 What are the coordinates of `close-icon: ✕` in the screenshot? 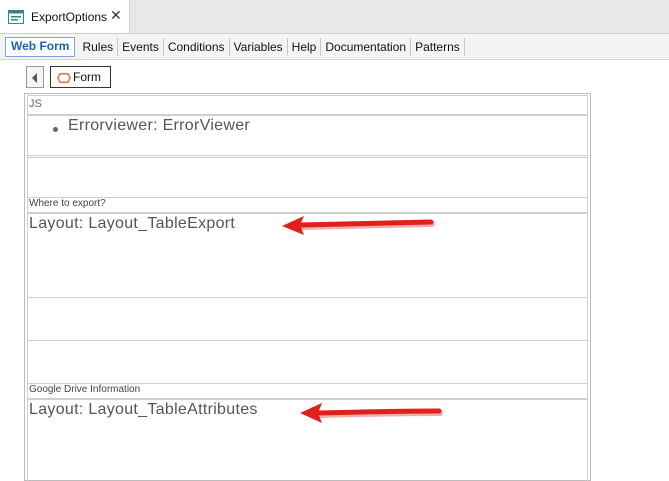 It's located at (116, 15).